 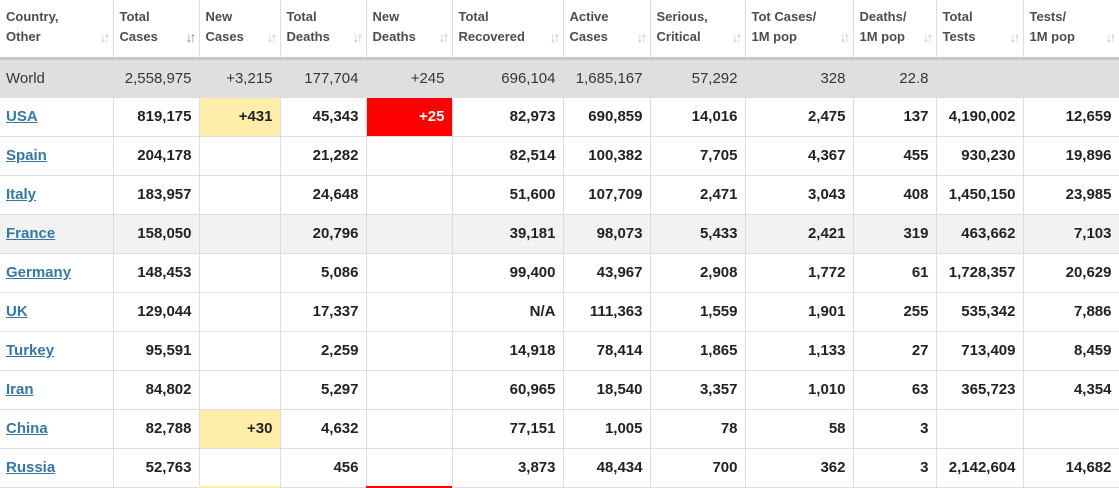 I want to click on cases-per-1m-cell: 1,901, so click(x=799, y=312).